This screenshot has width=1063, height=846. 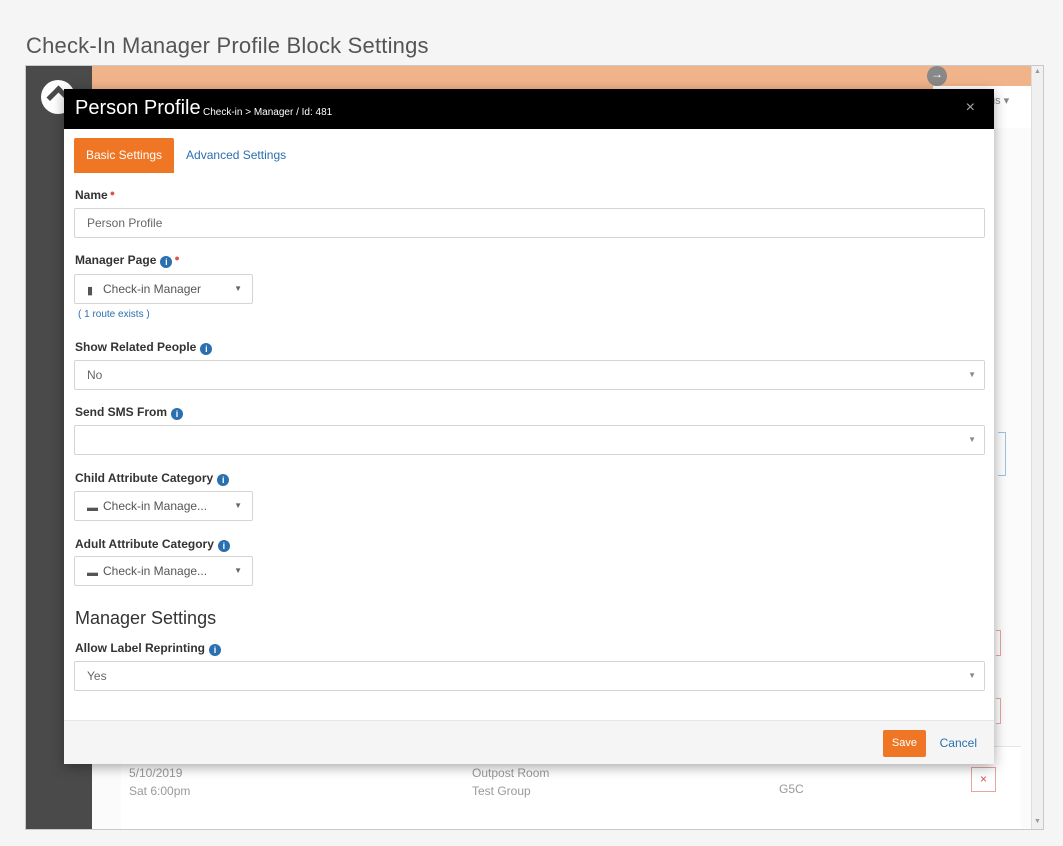 What do you see at coordinates (114, 314) in the screenshot?
I see `route-link: ( 1 route exists )` at bounding box center [114, 314].